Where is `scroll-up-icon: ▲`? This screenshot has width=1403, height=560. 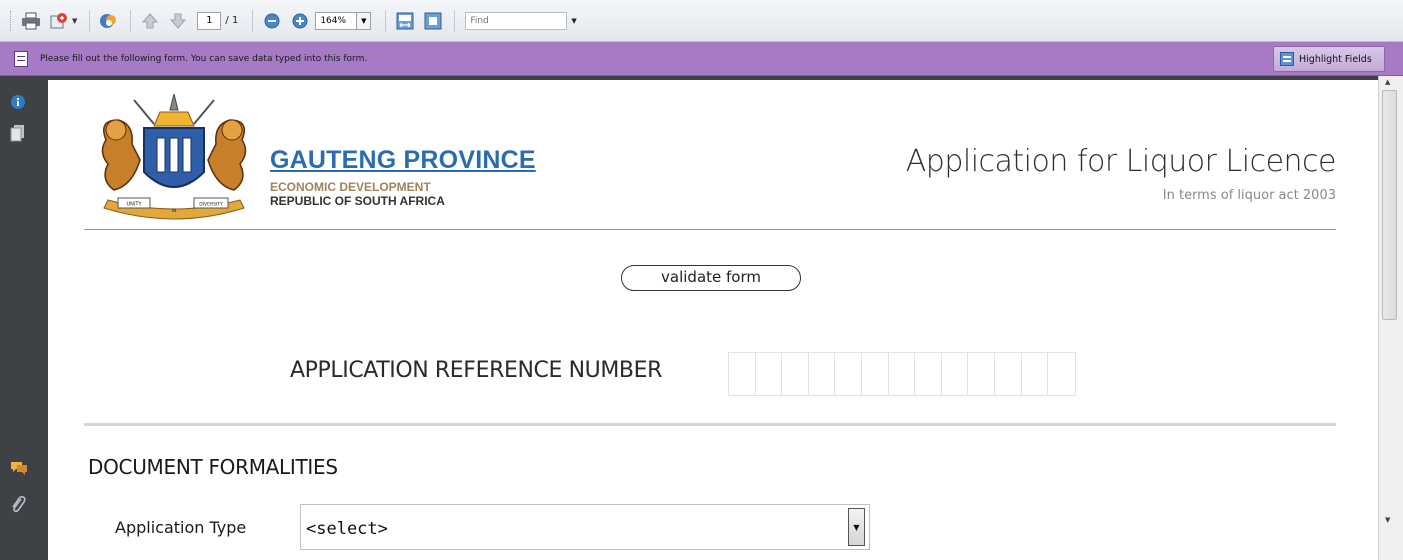 scroll-up-icon: ▲ is located at coordinates (1387, 82).